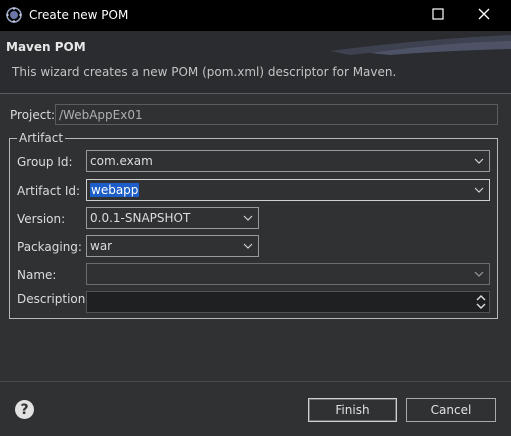  What do you see at coordinates (140, 218) in the screenshot?
I see `version-value: 0.0.1-SNAPSHOT` at bounding box center [140, 218].